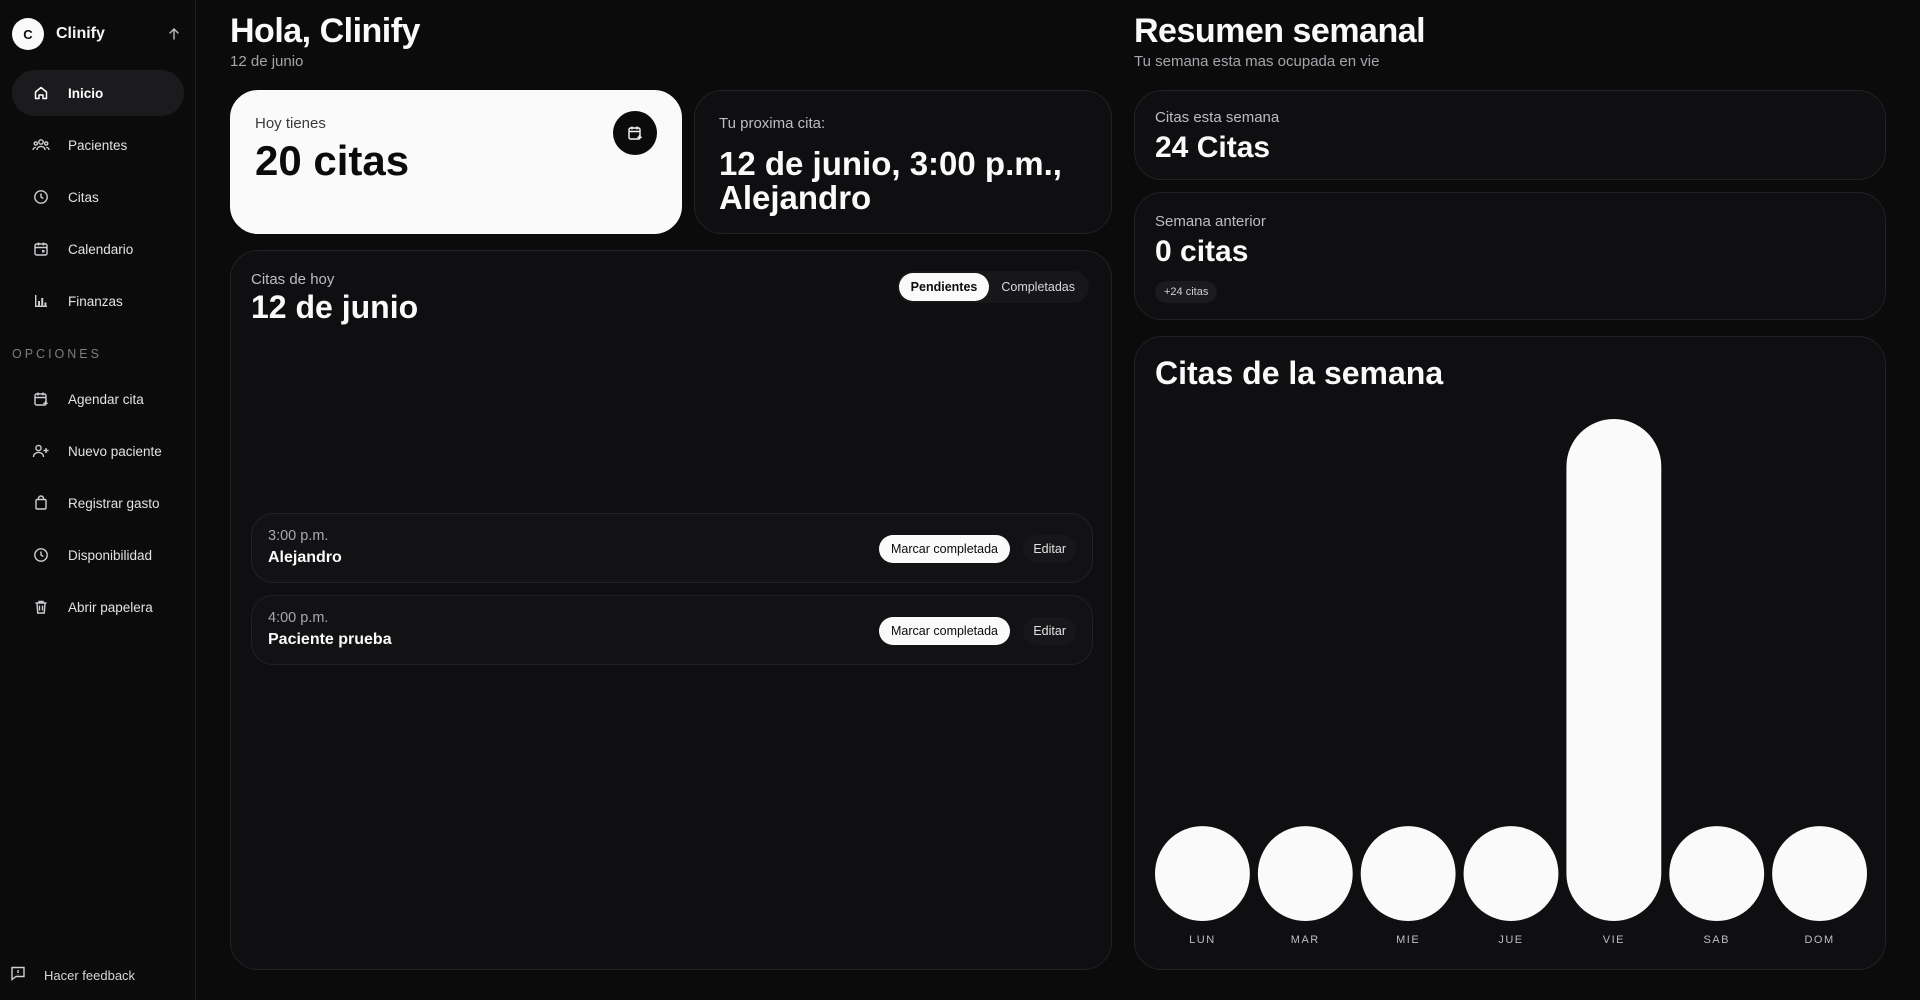 This screenshot has width=1920, height=1000. I want to click on option-disponibilidad: Disponibilidad, so click(98, 555).